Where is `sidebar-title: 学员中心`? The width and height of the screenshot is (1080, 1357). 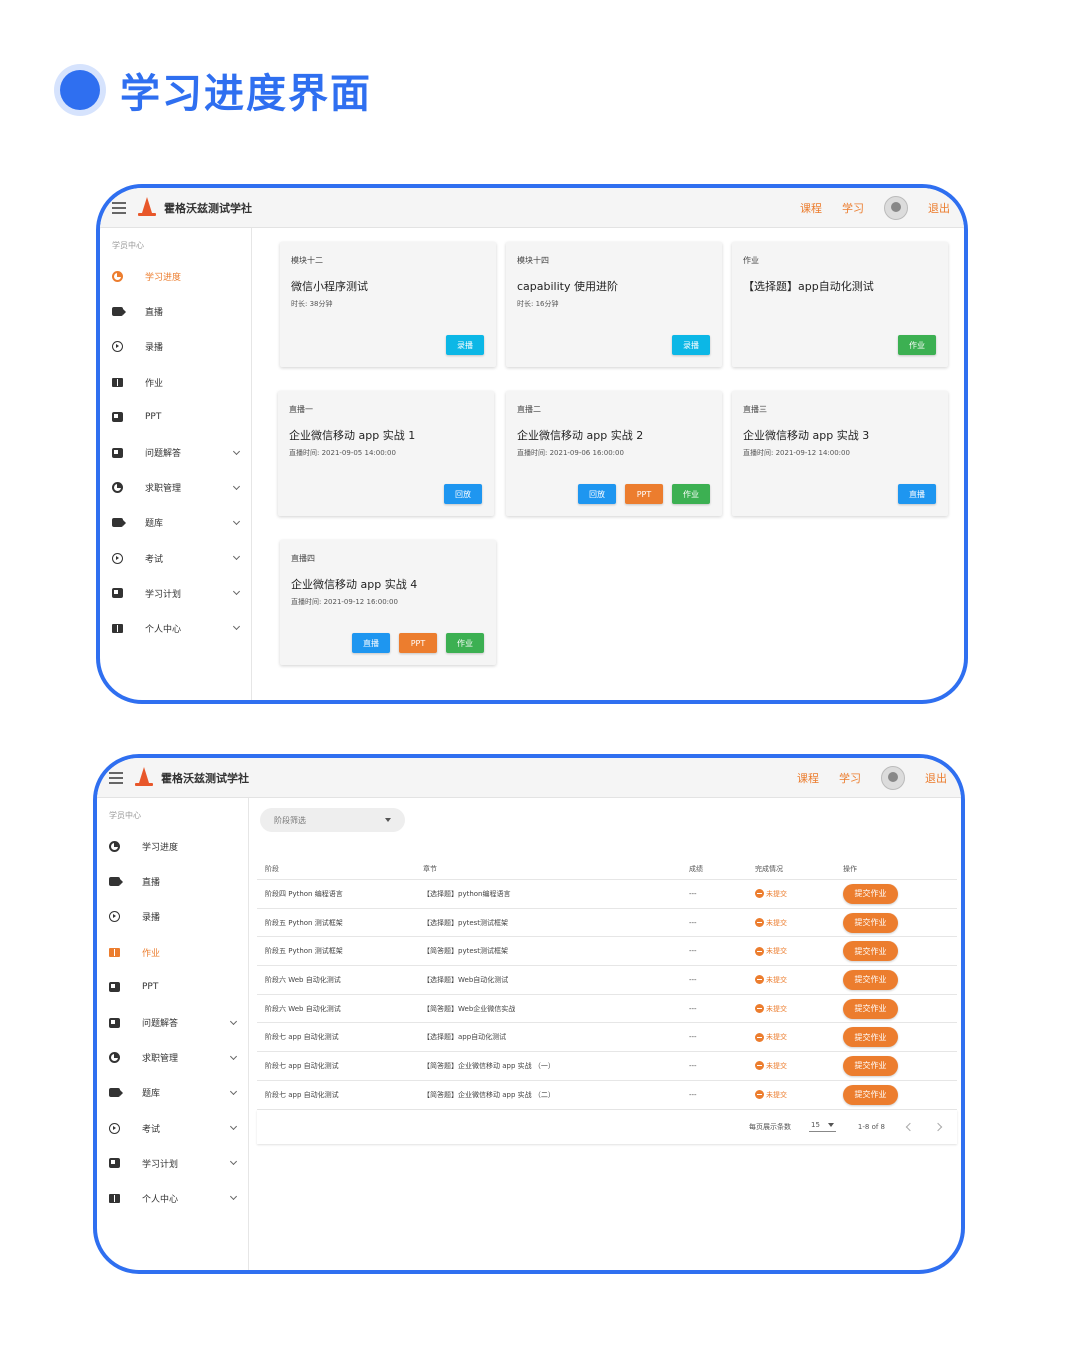 sidebar-title: 学员中心 is located at coordinates (125, 815).